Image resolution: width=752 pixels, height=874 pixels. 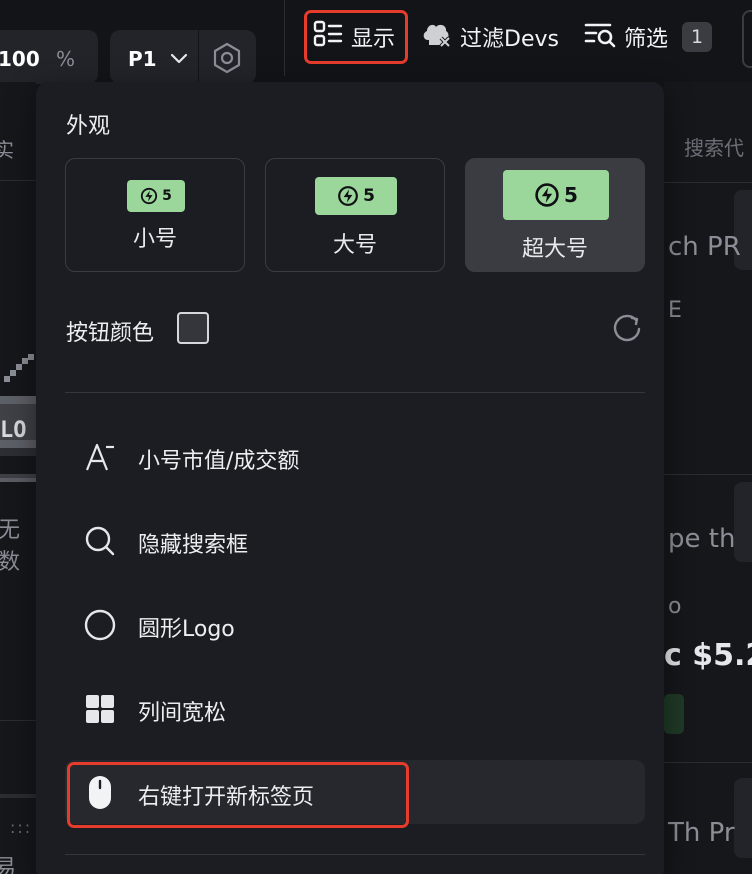 What do you see at coordinates (219, 461) in the screenshot?
I see `menu-item-label: 小号市值/成交额` at bounding box center [219, 461].